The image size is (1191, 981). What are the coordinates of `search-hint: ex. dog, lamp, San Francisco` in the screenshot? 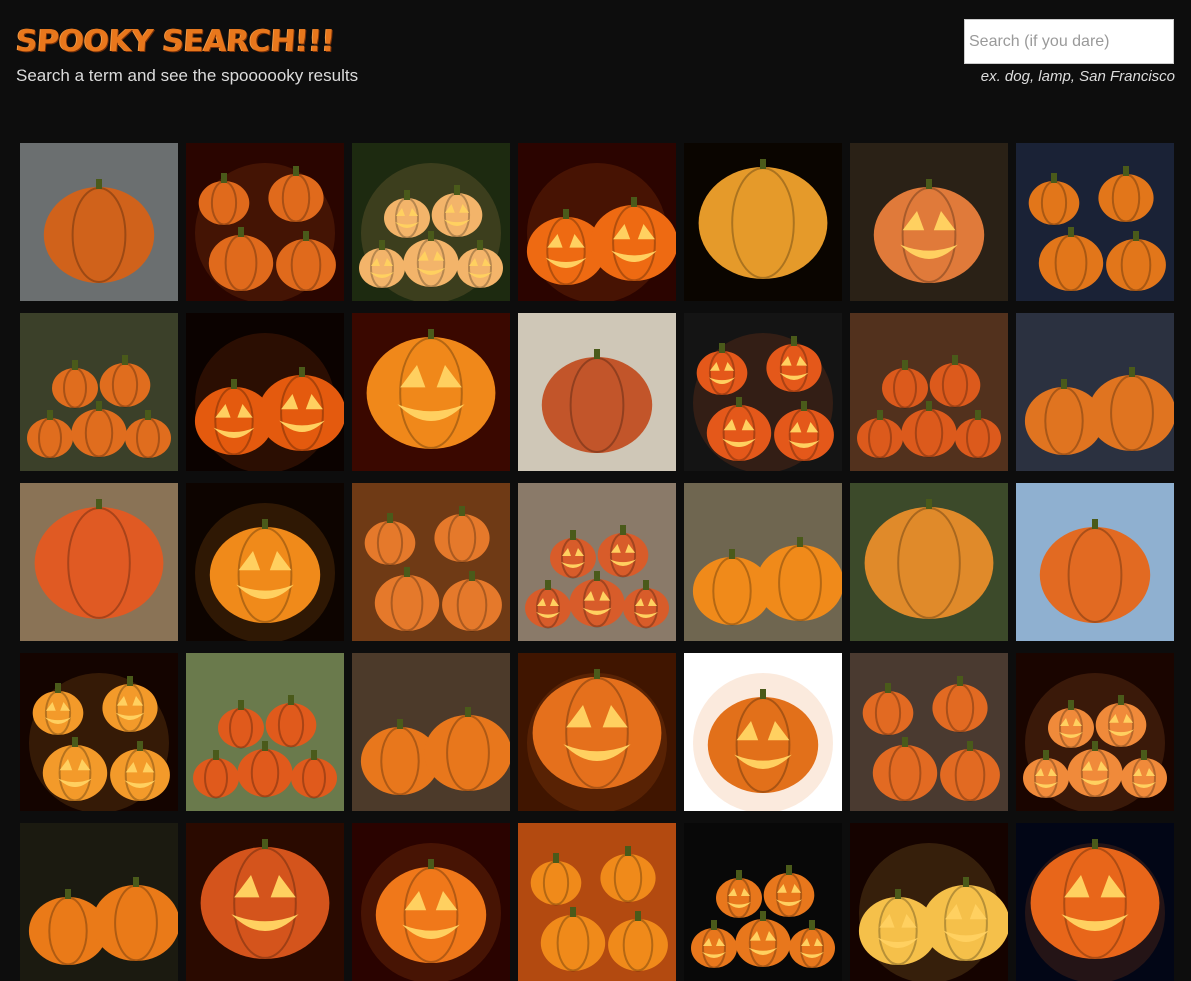 It's located at (1077, 76).